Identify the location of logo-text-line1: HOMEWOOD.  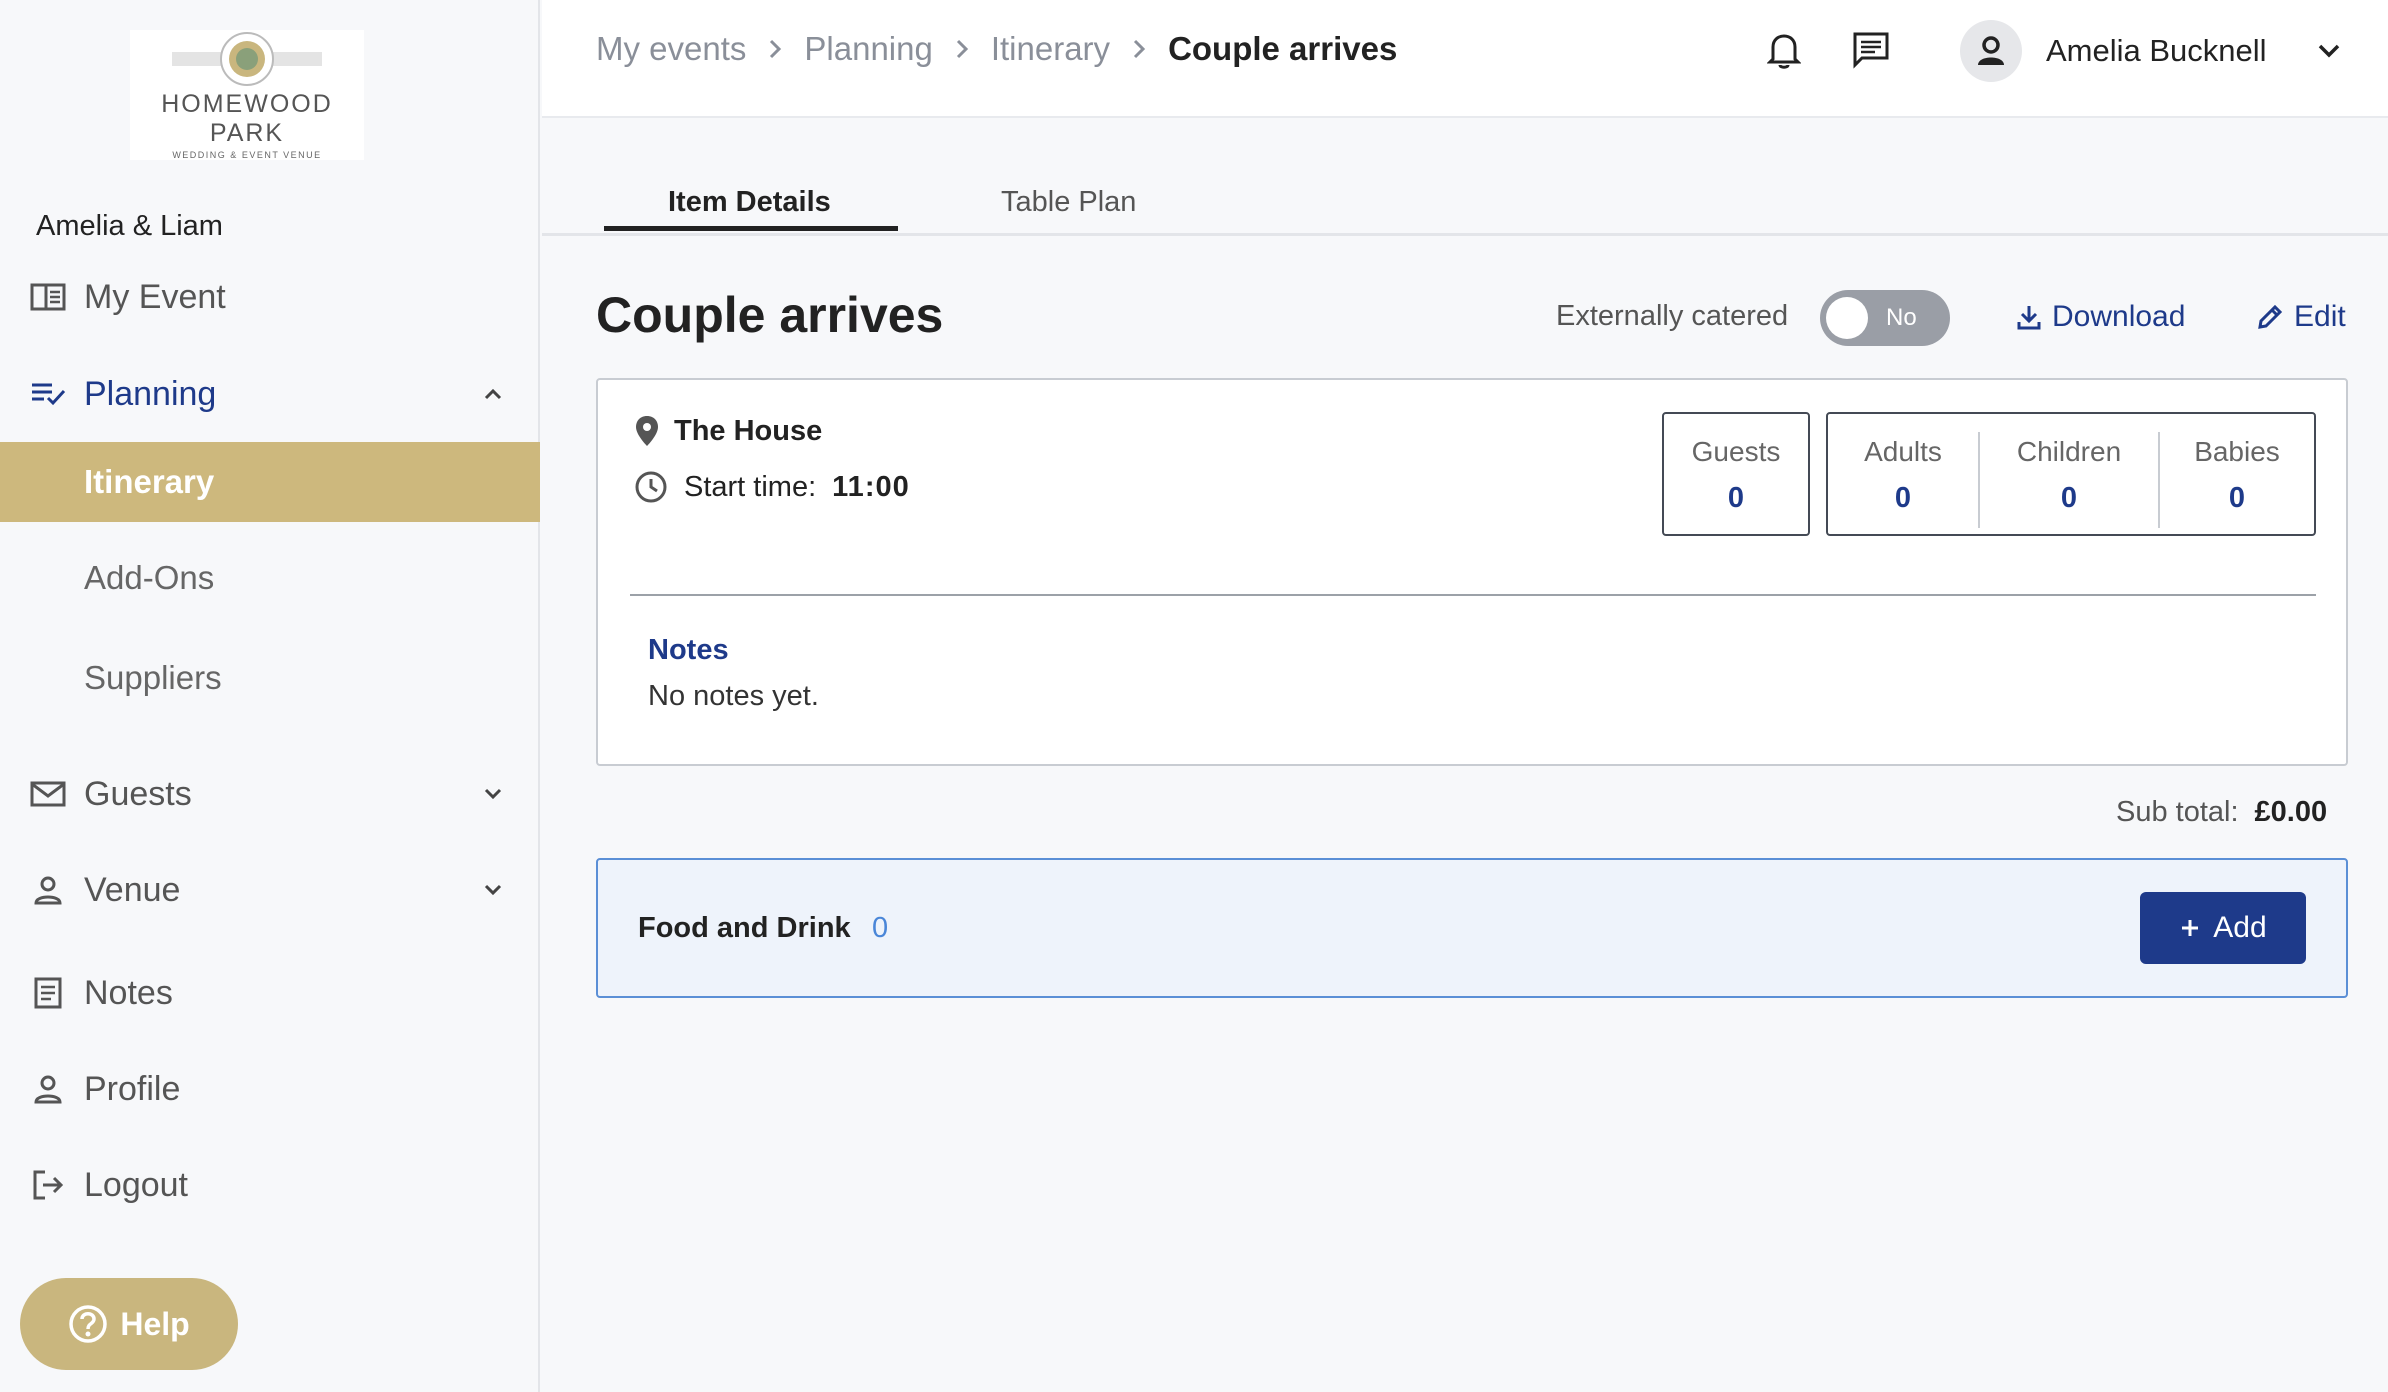
(247, 104).